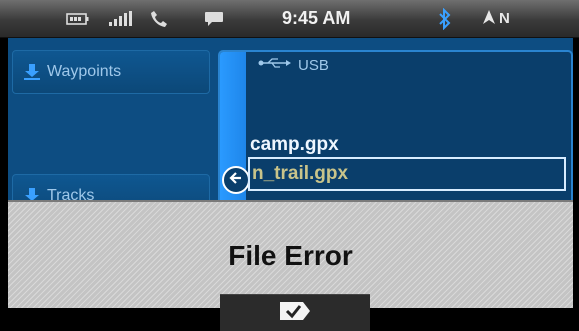 The image size is (579, 331). Describe the element at coordinates (159, 18) in the screenshot. I see `phone-icon` at that location.